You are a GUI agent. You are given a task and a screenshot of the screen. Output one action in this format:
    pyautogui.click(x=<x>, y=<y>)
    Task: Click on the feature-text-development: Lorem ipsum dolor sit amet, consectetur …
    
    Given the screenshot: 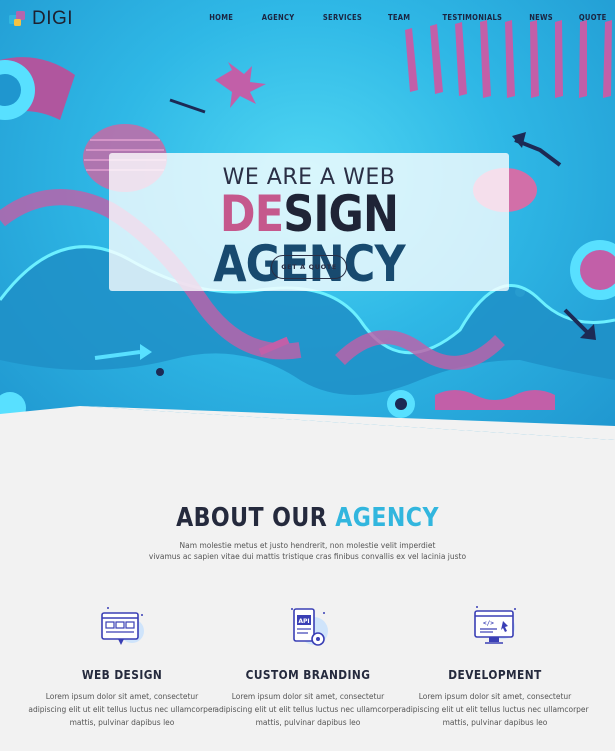 What is the action you would take?
    pyautogui.click(x=495, y=709)
    